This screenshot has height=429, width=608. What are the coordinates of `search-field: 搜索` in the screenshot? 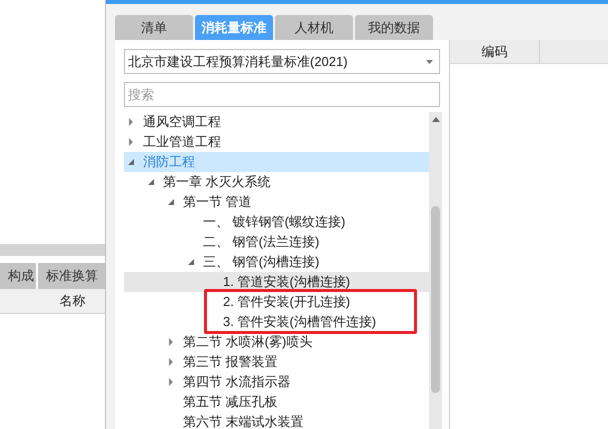 It's located at (282, 94).